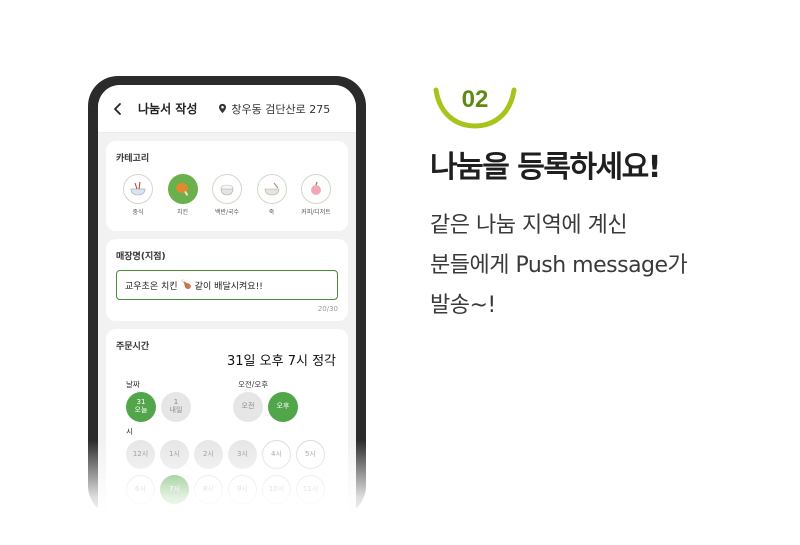  Describe the element at coordinates (316, 188) in the screenshot. I see `dessert-icon` at that location.